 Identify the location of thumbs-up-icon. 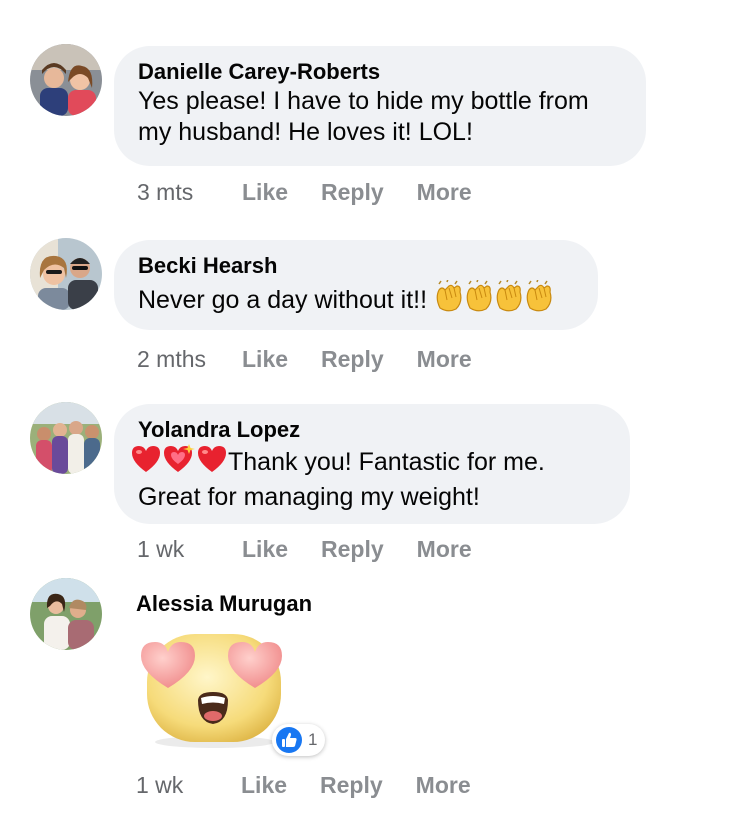
(289, 740).